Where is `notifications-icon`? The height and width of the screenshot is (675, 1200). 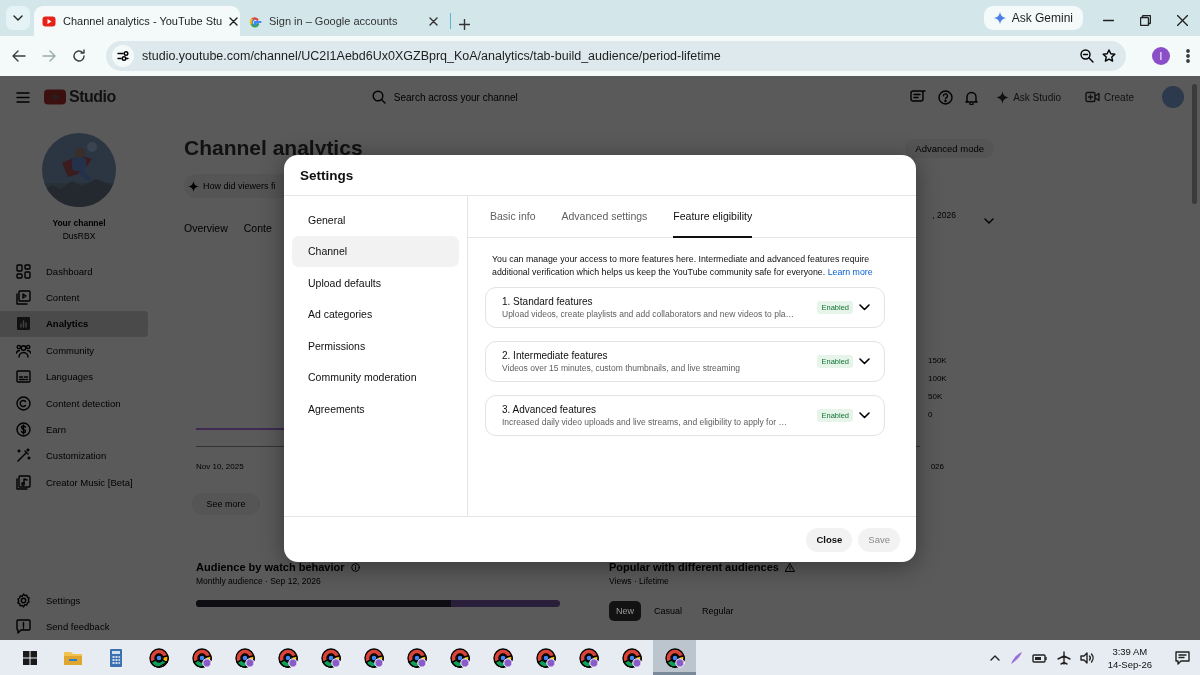
notifications-icon is located at coordinates (1182, 657).